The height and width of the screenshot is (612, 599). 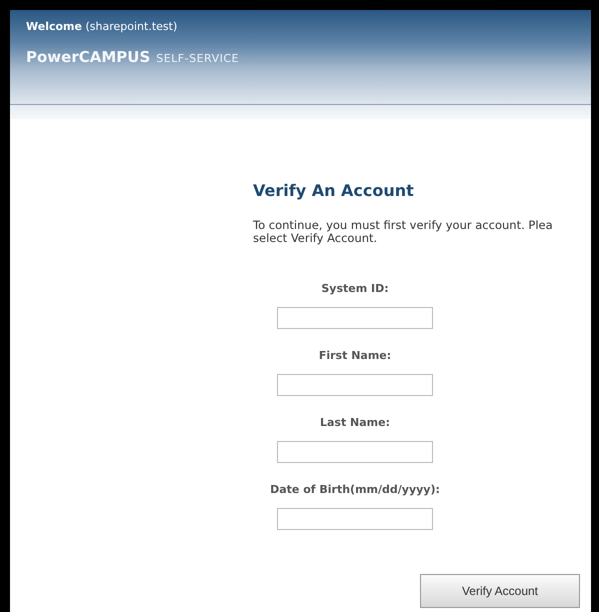 I want to click on product-name: PowerCAMPUS, so click(x=88, y=57).